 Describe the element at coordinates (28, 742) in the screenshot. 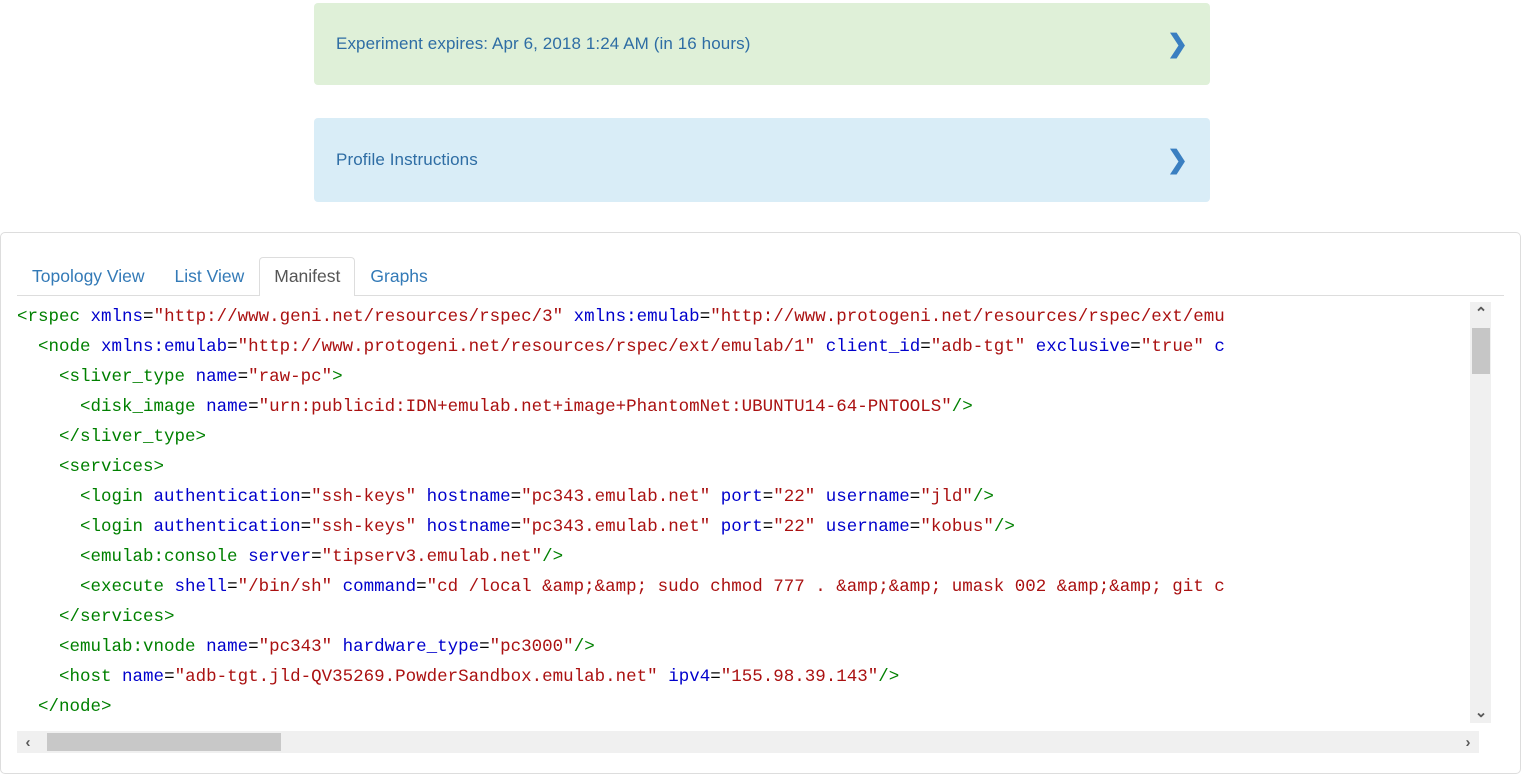

I see `scroll-left-icon: ‹` at that location.